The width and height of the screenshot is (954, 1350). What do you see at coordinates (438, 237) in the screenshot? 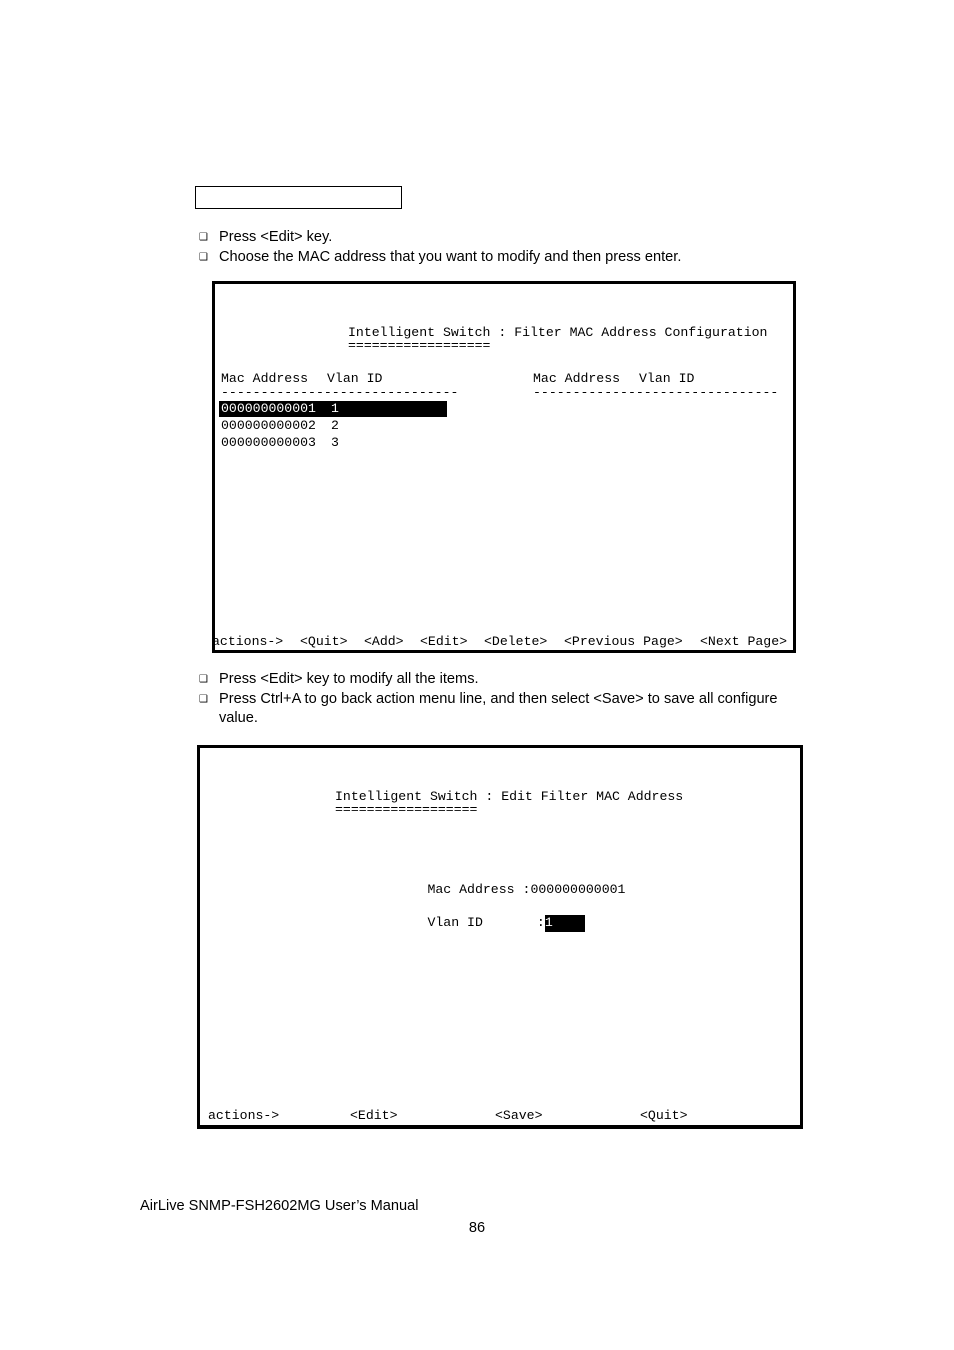
I see `list-item: ❑ Press <Edit> key.` at bounding box center [438, 237].